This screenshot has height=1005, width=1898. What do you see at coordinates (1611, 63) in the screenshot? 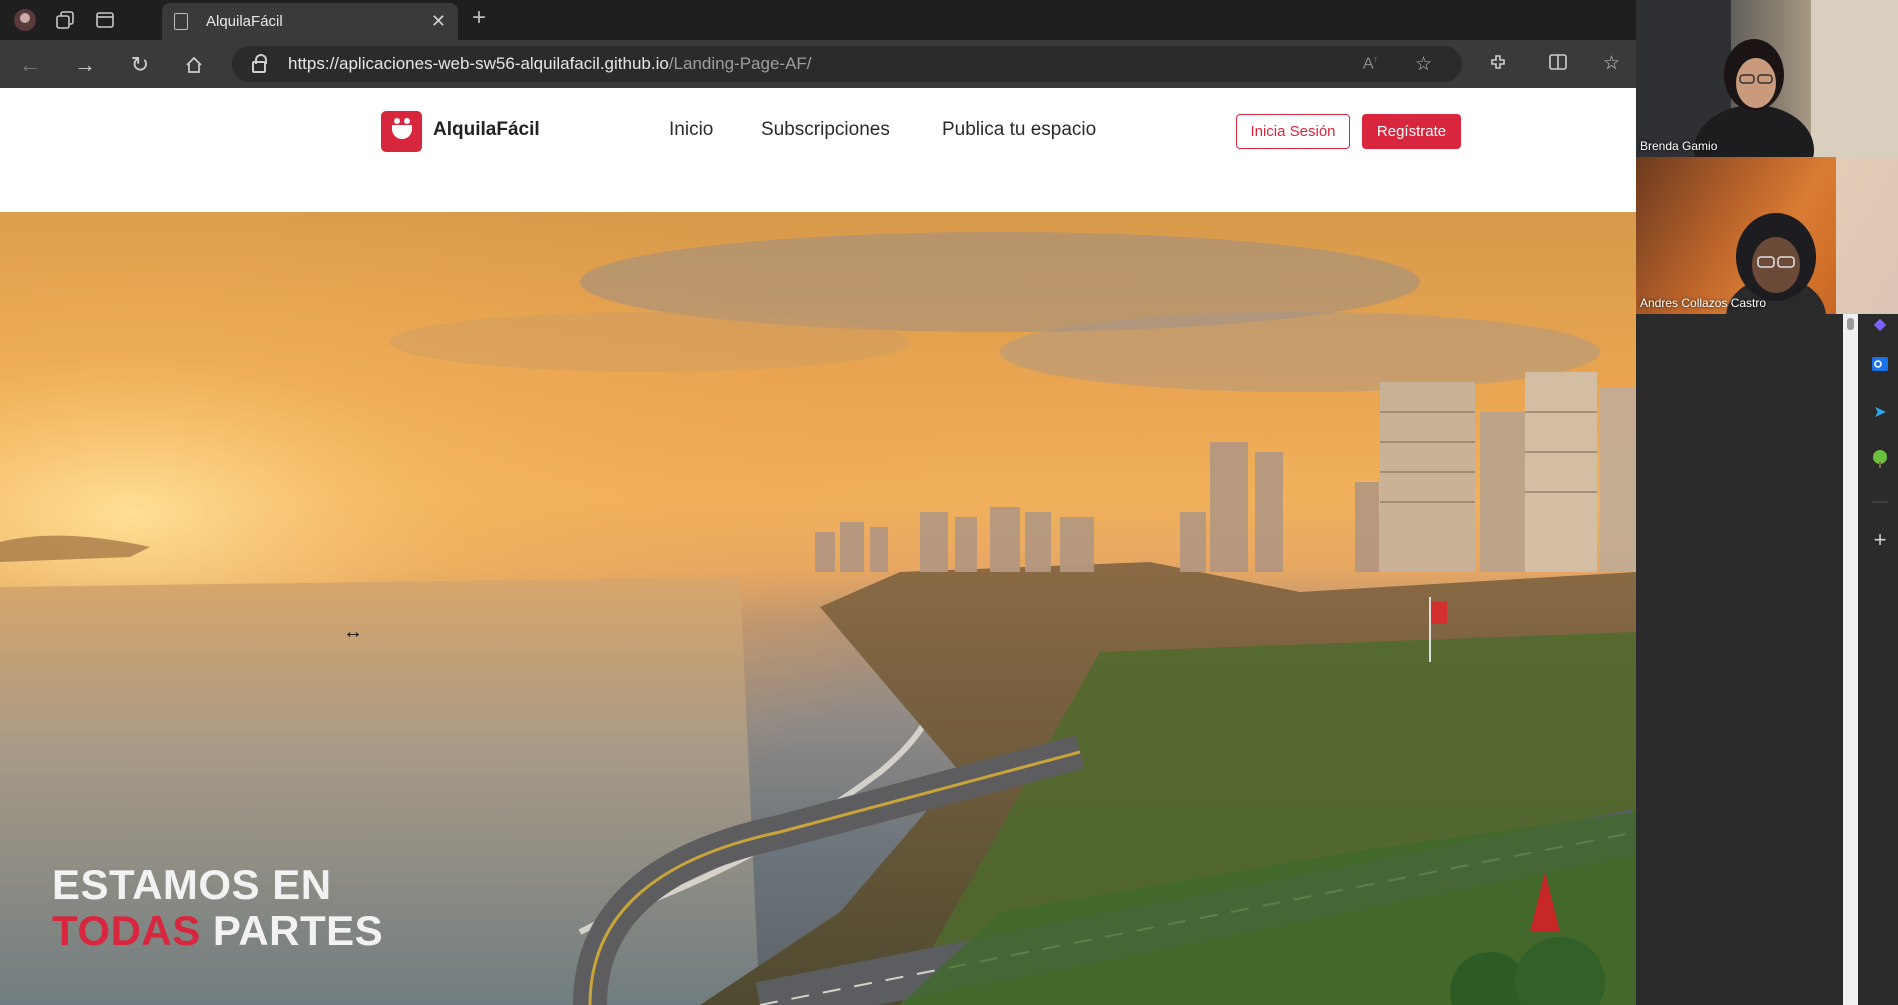
I see `favorites-icon: ☆` at bounding box center [1611, 63].